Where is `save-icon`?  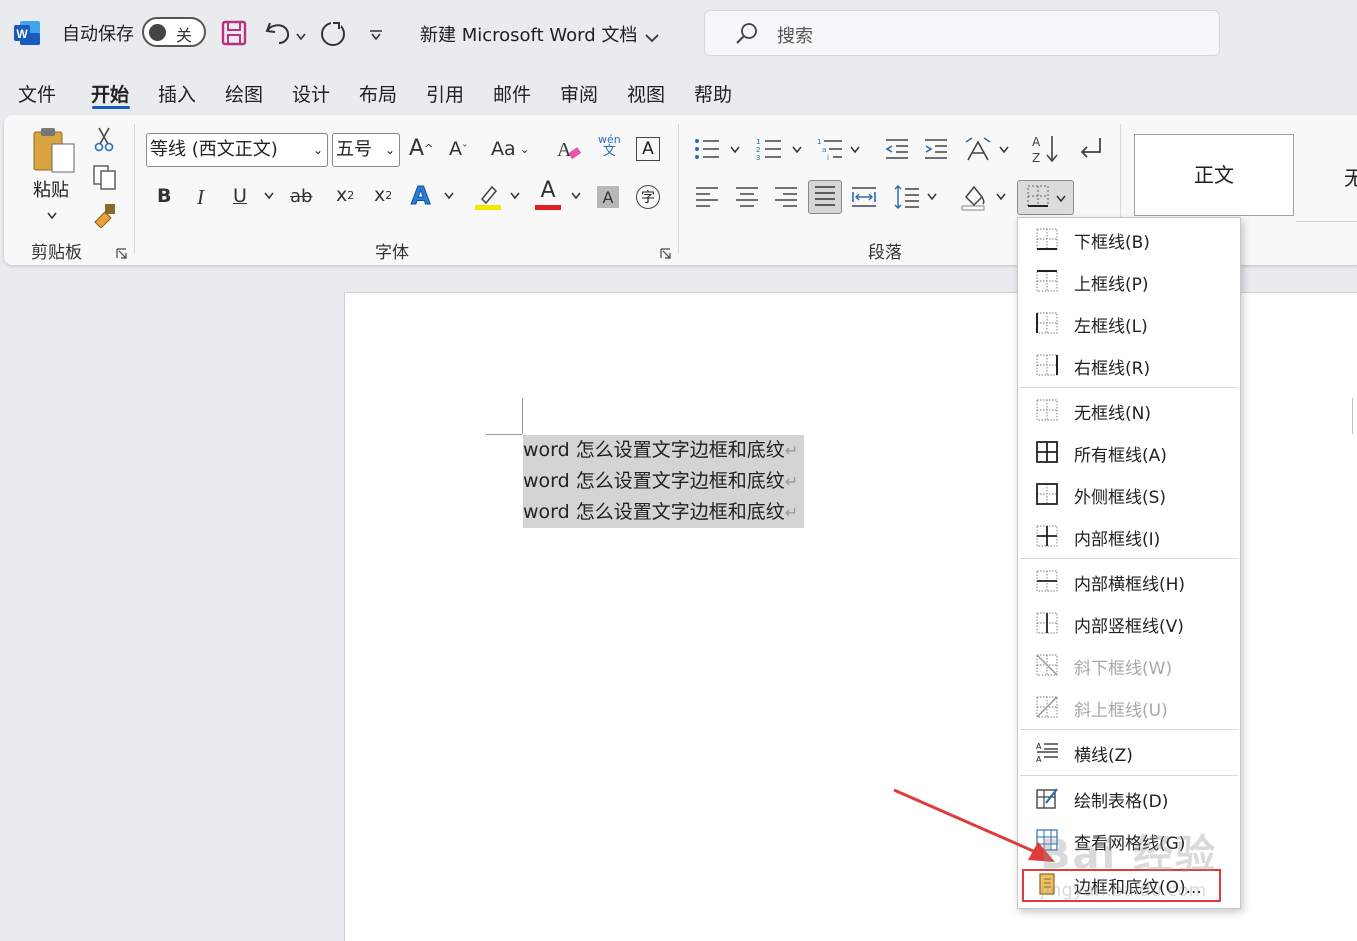
save-icon is located at coordinates (234, 35).